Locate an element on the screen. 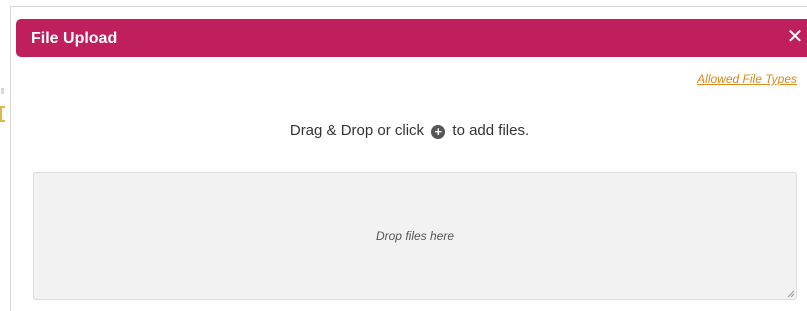  background-mark is located at coordinates (2, 91).